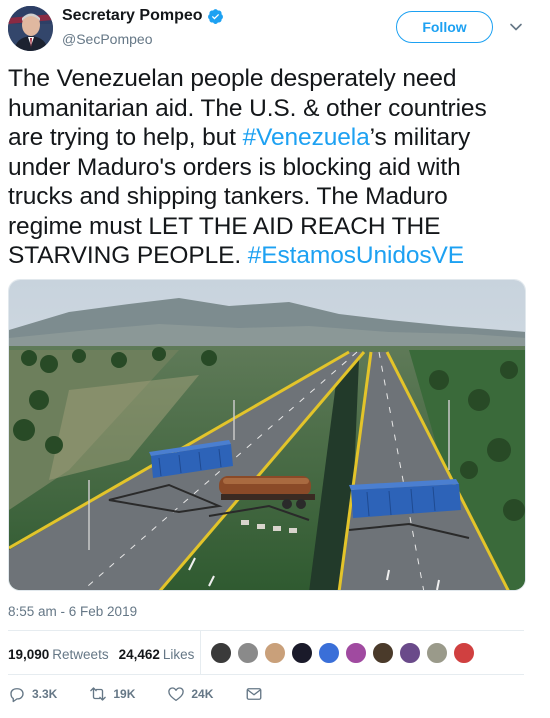 The image size is (550, 718). What do you see at coordinates (28, 654) in the screenshot?
I see `retweets-count: 19,090` at bounding box center [28, 654].